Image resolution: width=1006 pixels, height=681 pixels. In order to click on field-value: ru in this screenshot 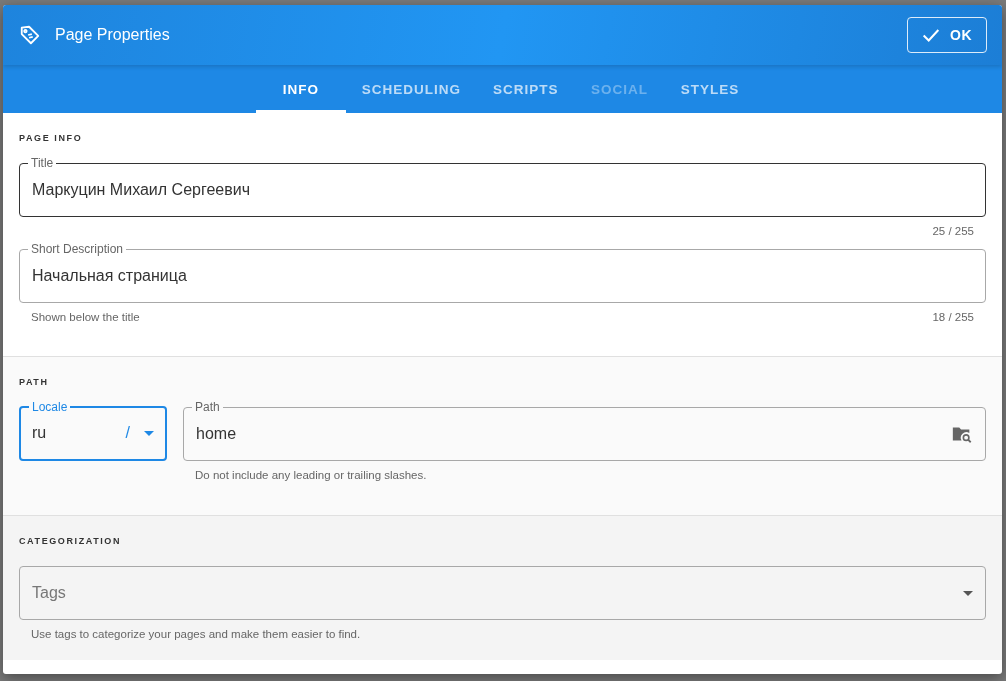, I will do `click(40, 433)`.